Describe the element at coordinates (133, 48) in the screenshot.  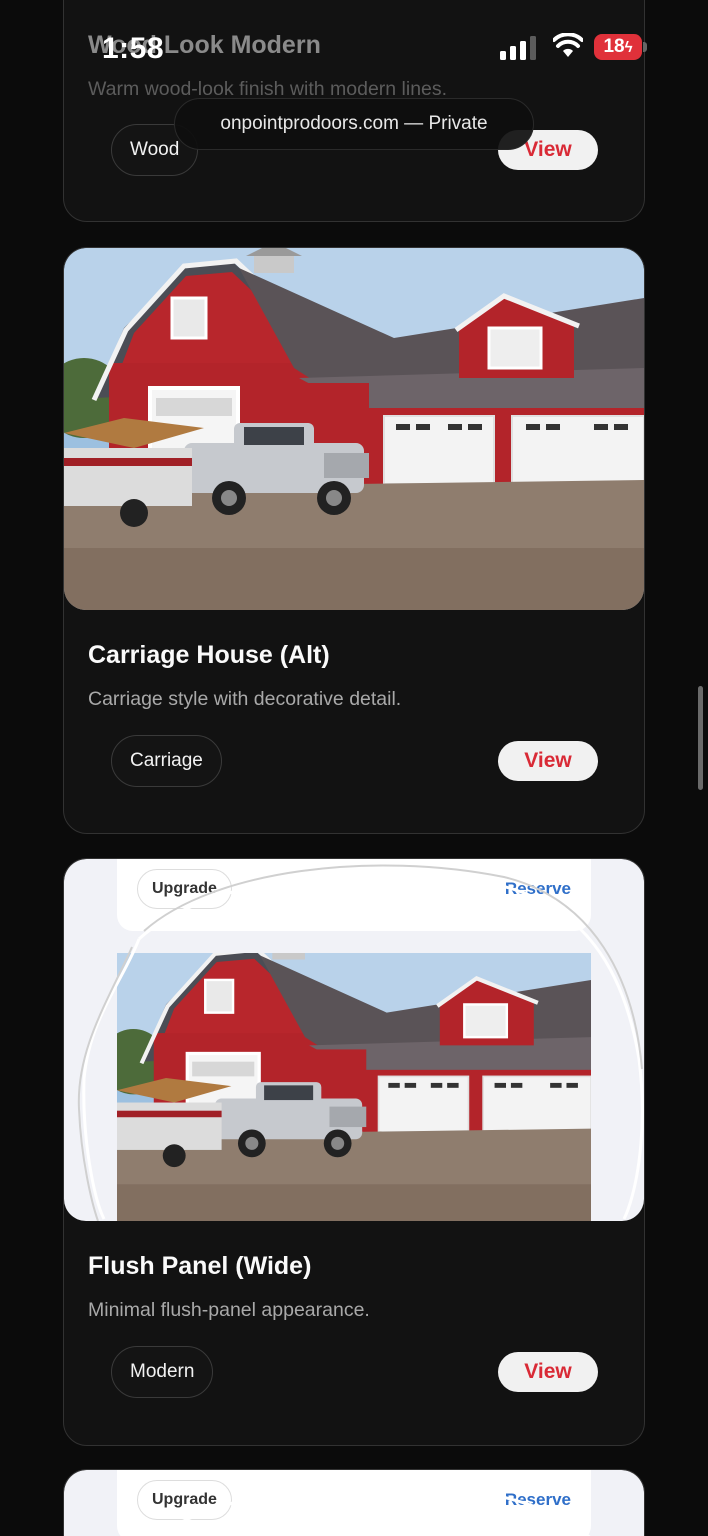
I see `status-time: 1:58` at that location.